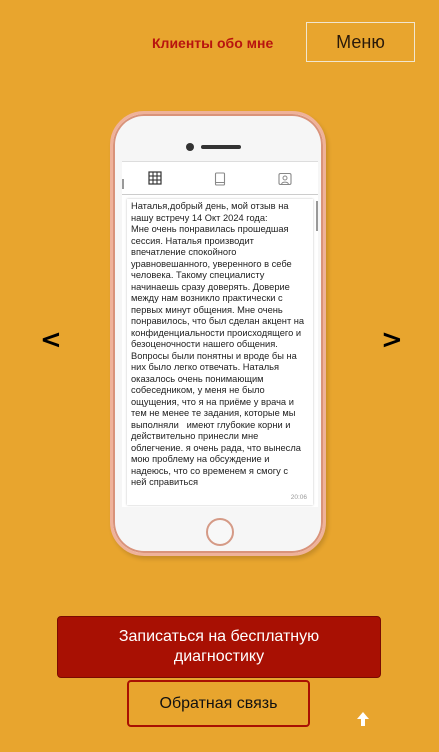 The image size is (439, 752). Describe the element at coordinates (360, 42) in the screenshot. I see `menu-button: Меню` at that location.